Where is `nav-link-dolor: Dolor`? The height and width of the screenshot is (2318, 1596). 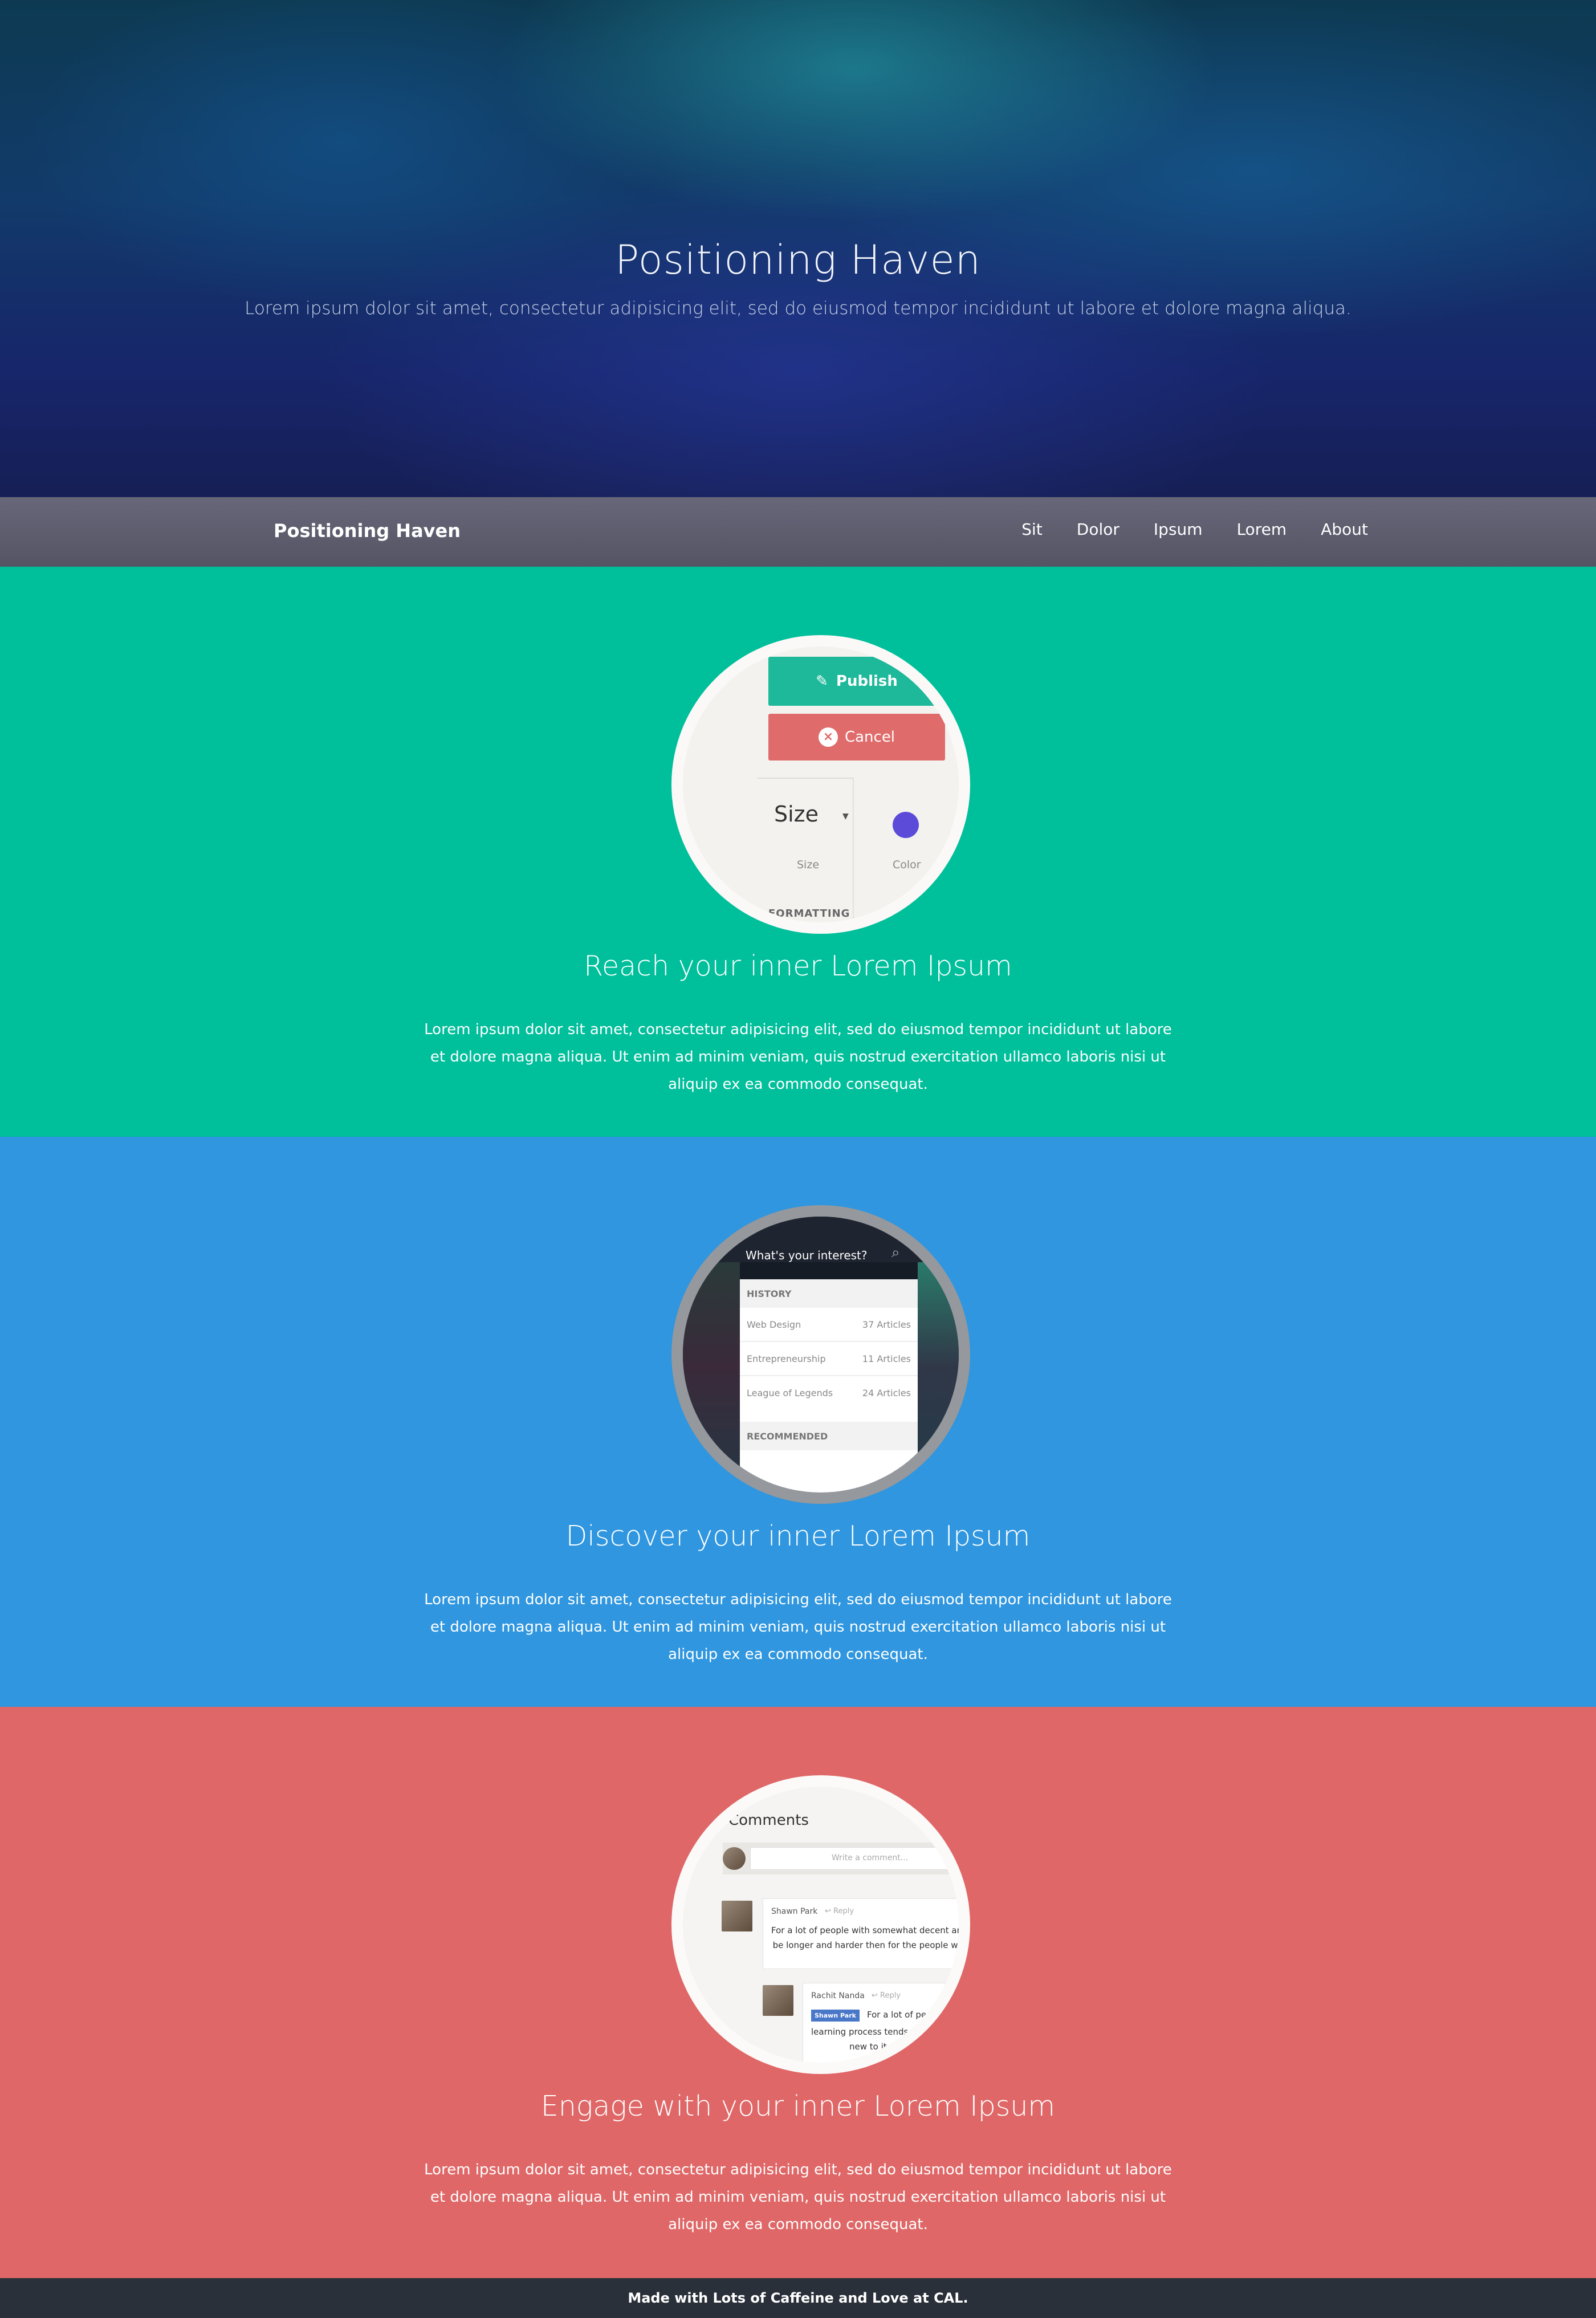
nav-link-dolor: Dolor is located at coordinates (1098, 529).